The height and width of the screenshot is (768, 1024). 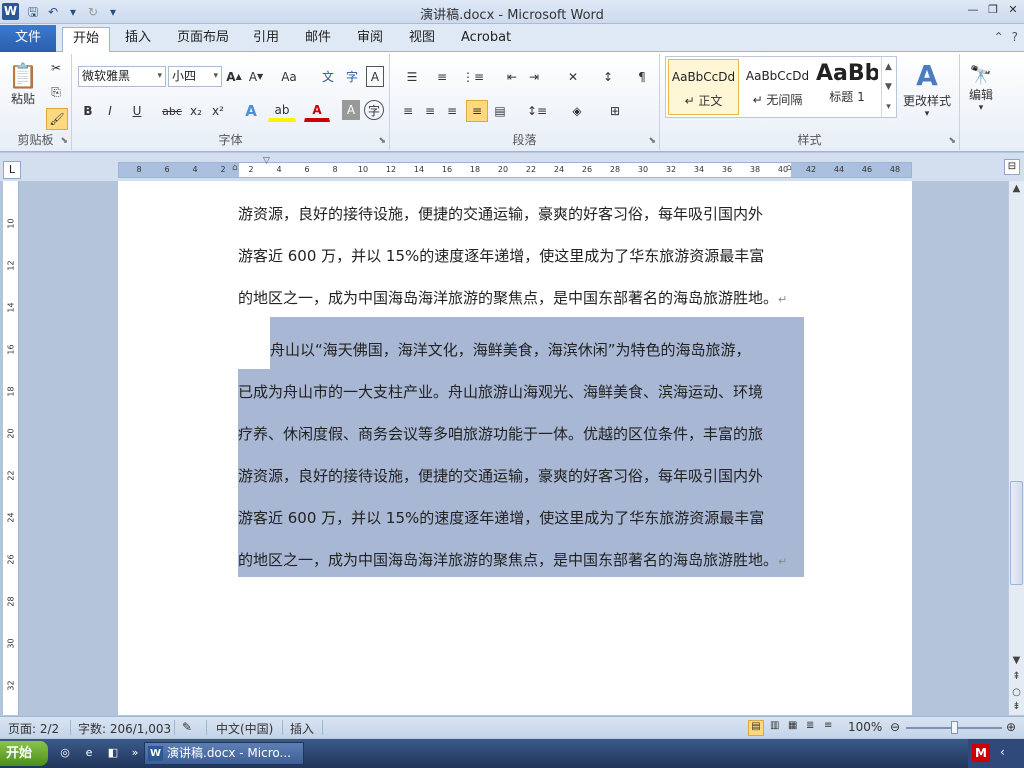 I want to click on tab-stop-selector: L, so click(x=12, y=170).